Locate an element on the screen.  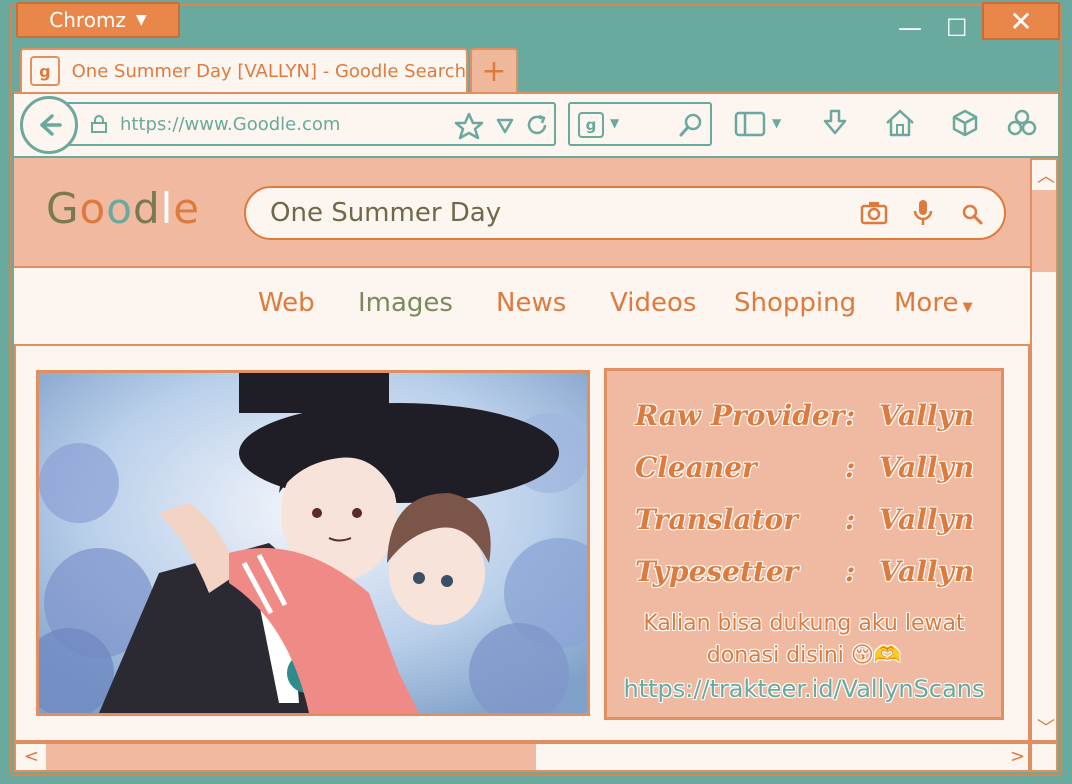
search-nav: Web Images News Videos Shopping More ▼ is located at coordinates (522, 307).